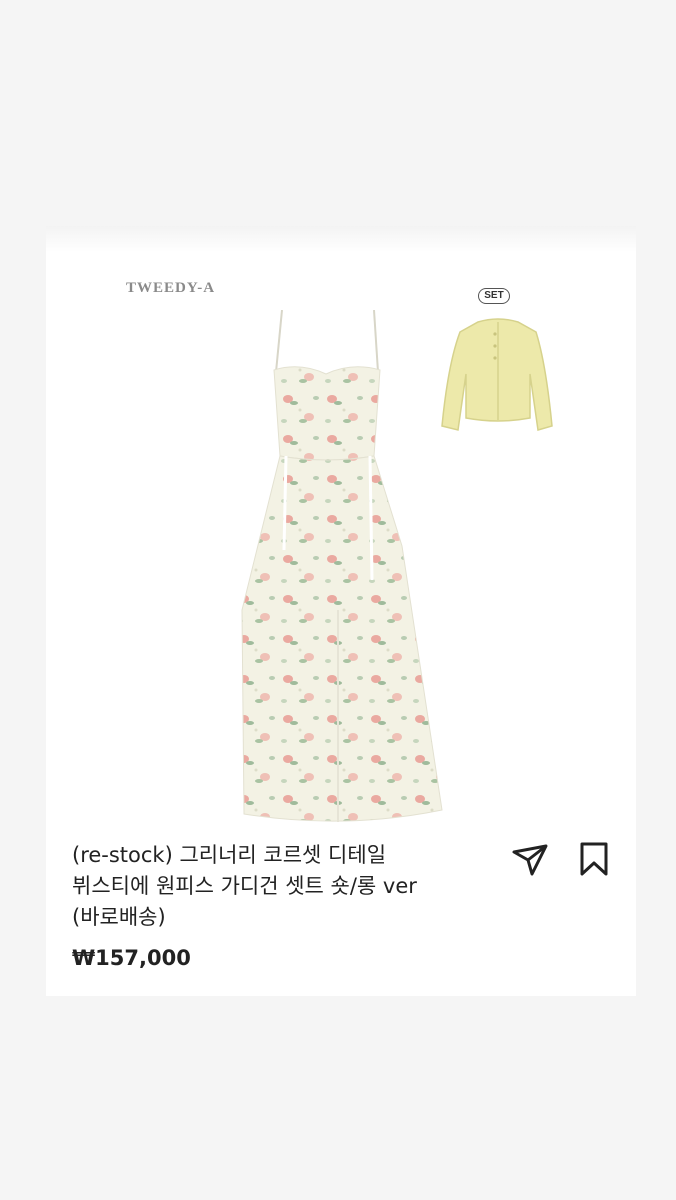  I want to click on bookmark-button, so click(594, 860).